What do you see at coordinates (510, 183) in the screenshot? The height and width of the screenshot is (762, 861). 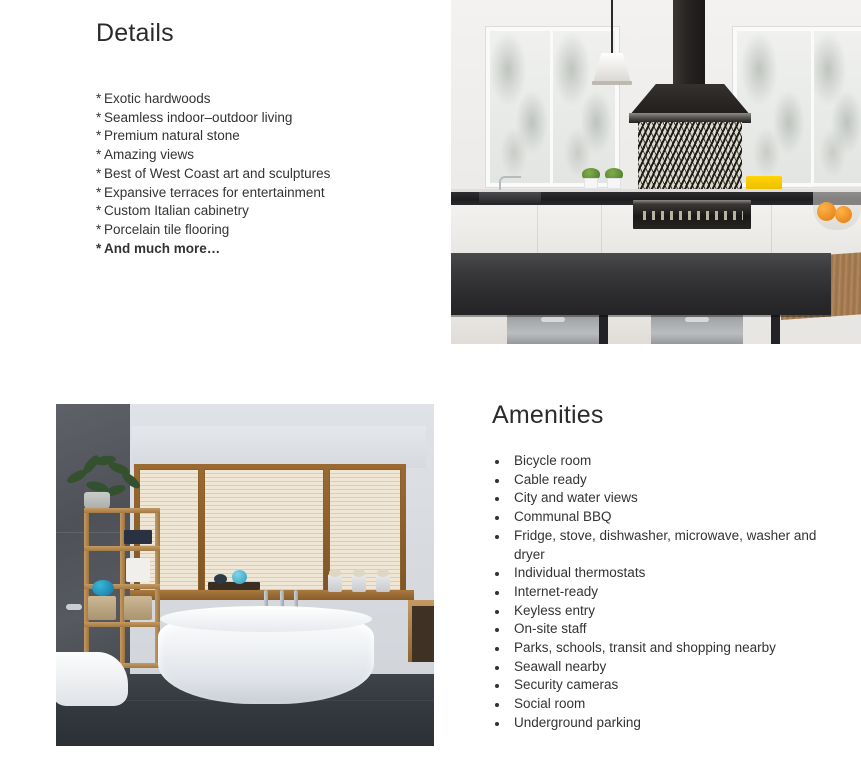 I see `kitchen-faucet` at bounding box center [510, 183].